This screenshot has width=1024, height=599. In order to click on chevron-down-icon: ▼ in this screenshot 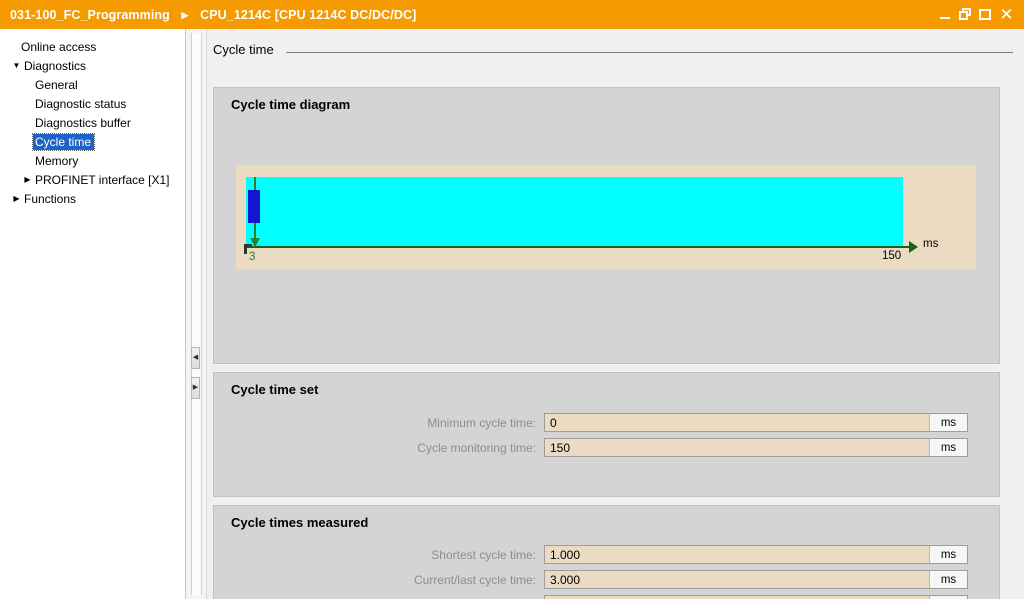, I will do `click(16, 65)`.